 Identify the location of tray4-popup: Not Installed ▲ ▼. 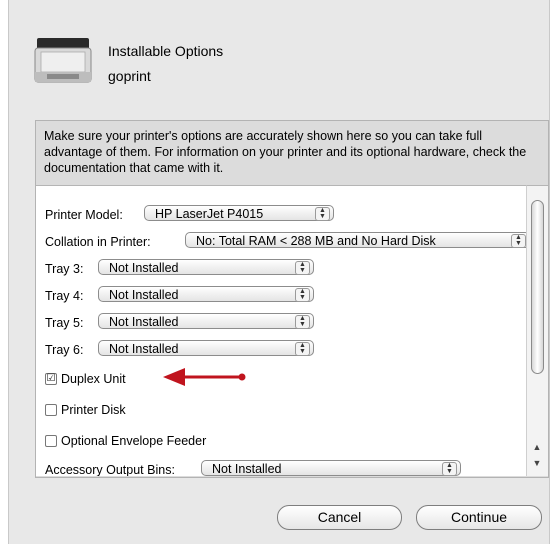
(206, 294).